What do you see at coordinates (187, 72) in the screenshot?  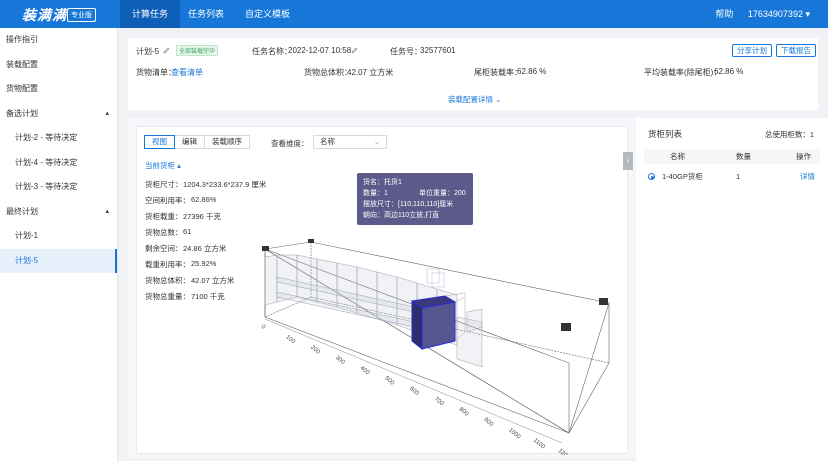 I see `view-cargo-list-link: 查看清单` at bounding box center [187, 72].